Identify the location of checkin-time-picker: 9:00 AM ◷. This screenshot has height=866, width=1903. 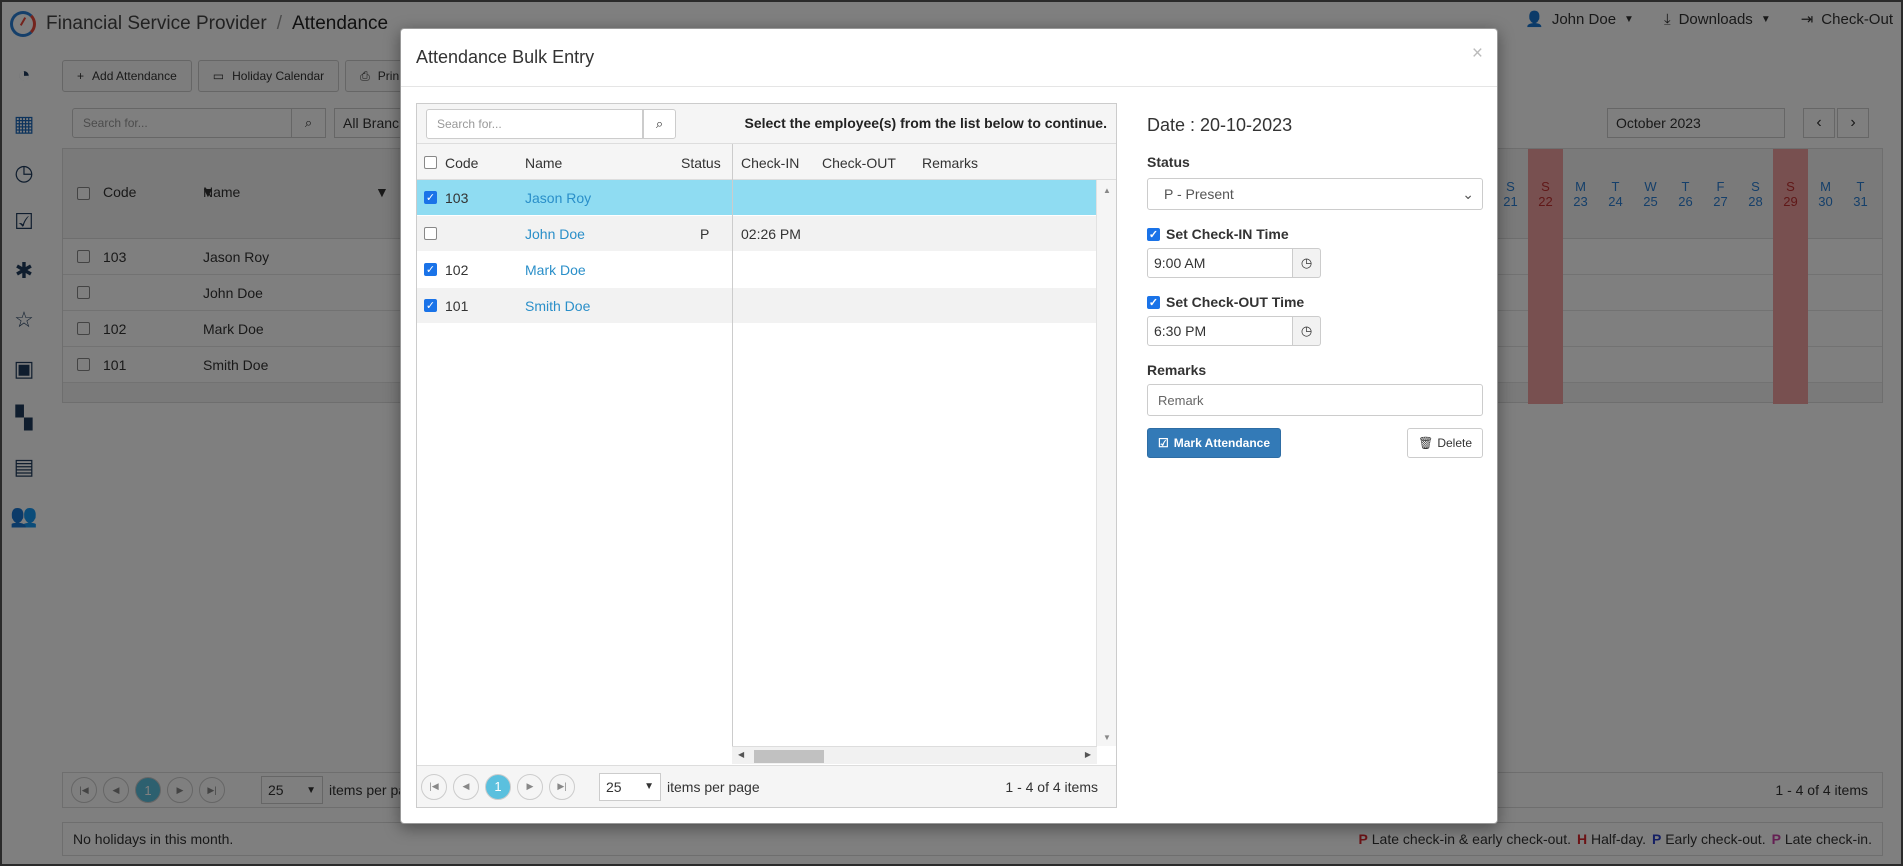
(1315, 263).